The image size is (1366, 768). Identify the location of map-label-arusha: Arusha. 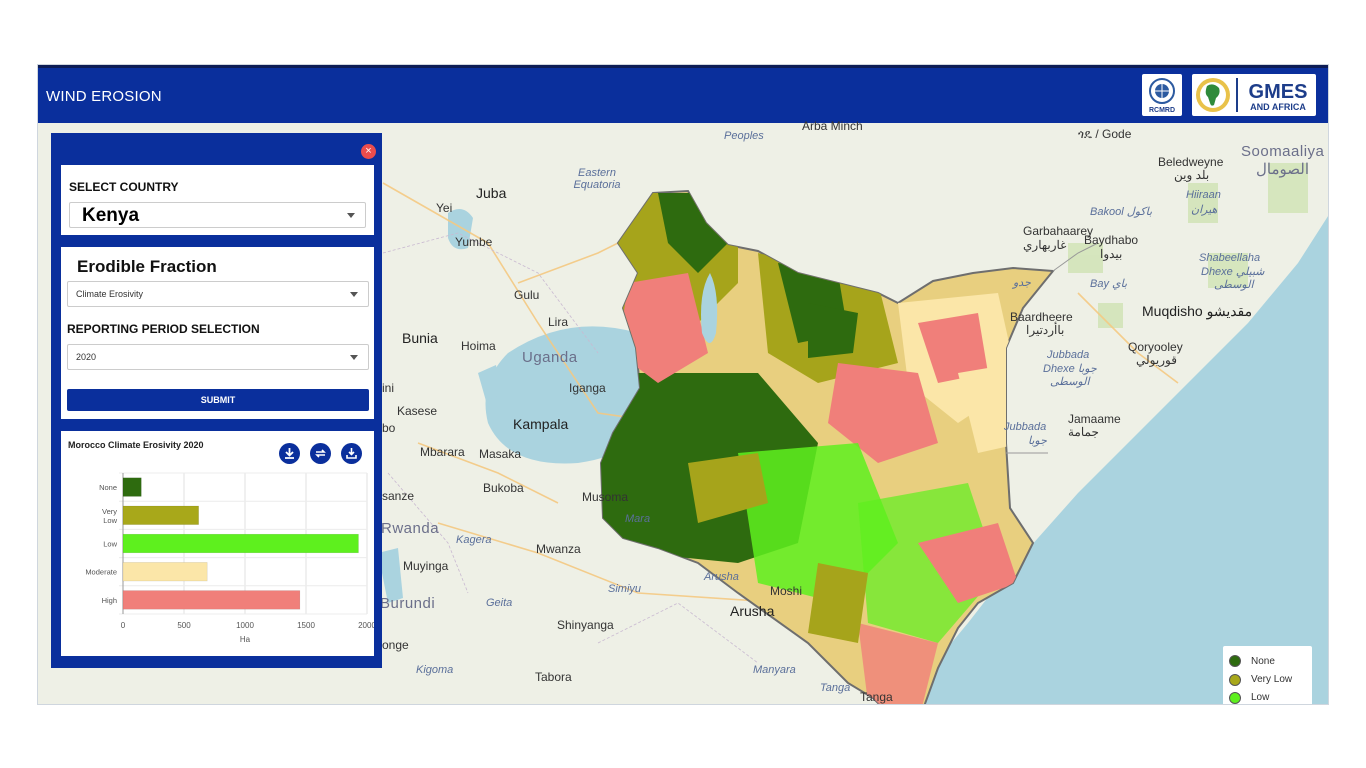
(752, 611).